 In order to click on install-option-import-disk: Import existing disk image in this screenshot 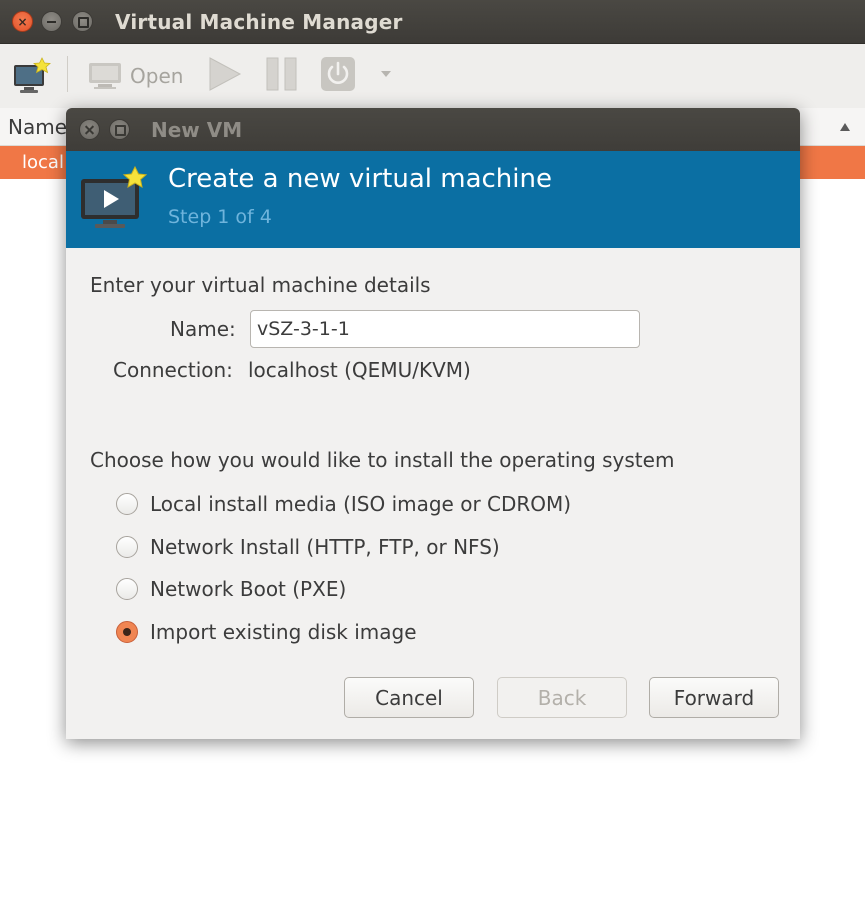, I will do `click(266, 632)`.